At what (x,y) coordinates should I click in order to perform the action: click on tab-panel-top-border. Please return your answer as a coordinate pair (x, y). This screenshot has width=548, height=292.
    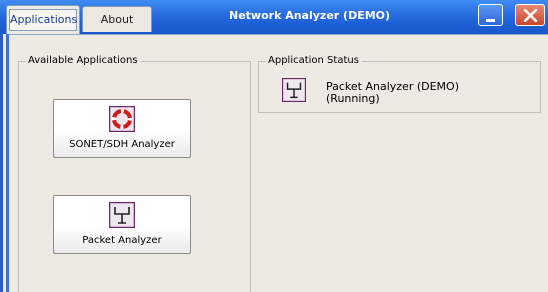
    Looking at the image, I should click on (278, 34).